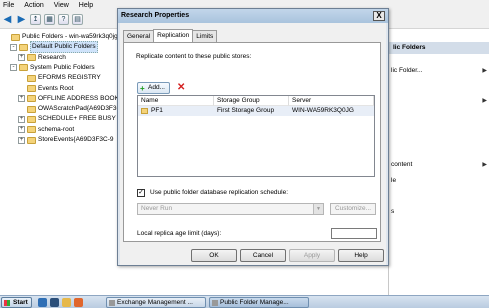  I want to click on row-storage-group: First Storage Group, so click(246, 110).